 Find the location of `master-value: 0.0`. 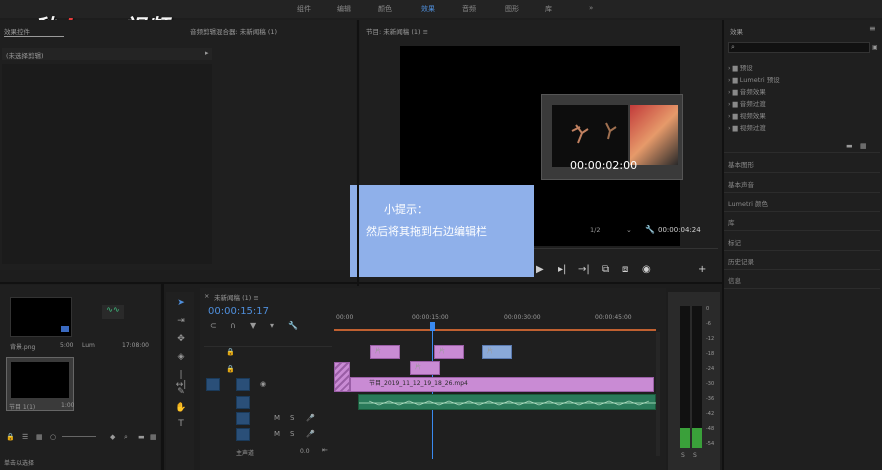

master-value: 0.0 is located at coordinates (305, 451).